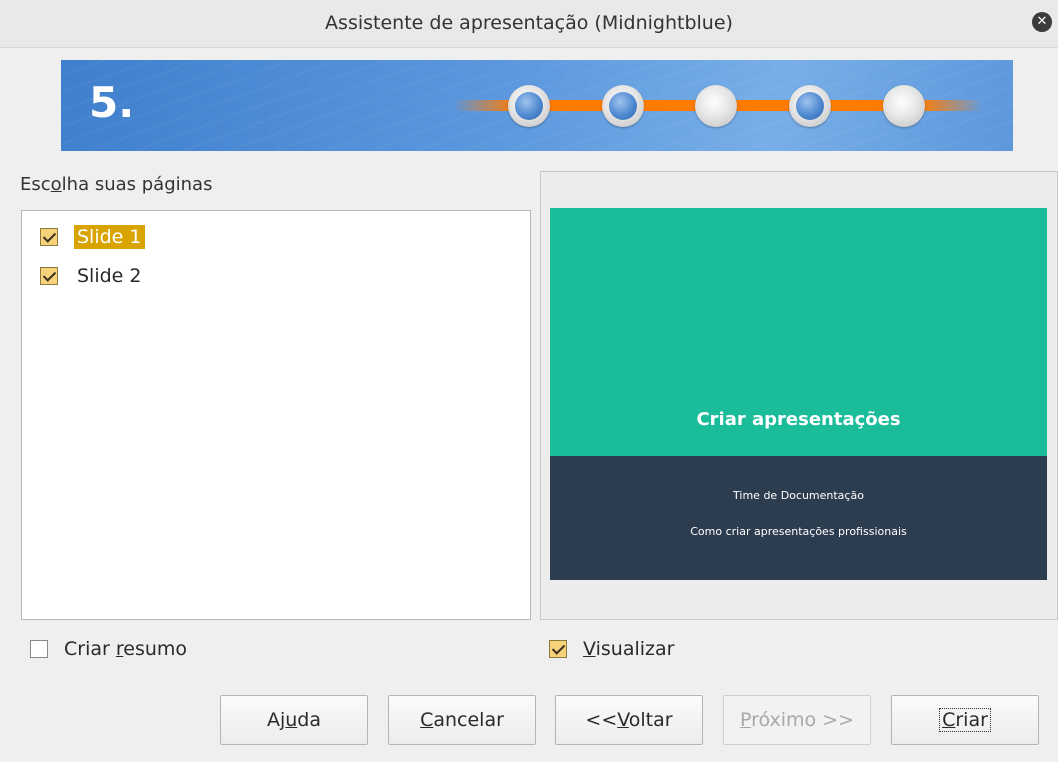 The width and height of the screenshot is (1058, 762). I want to click on create-button: Criar, so click(965, 720).